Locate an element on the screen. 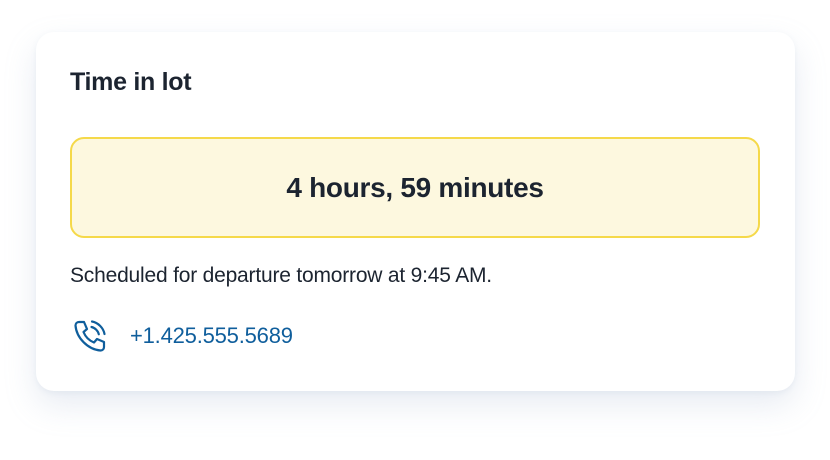  phone-number: +1.425.555.5689 is located at coordinates (211, 335).